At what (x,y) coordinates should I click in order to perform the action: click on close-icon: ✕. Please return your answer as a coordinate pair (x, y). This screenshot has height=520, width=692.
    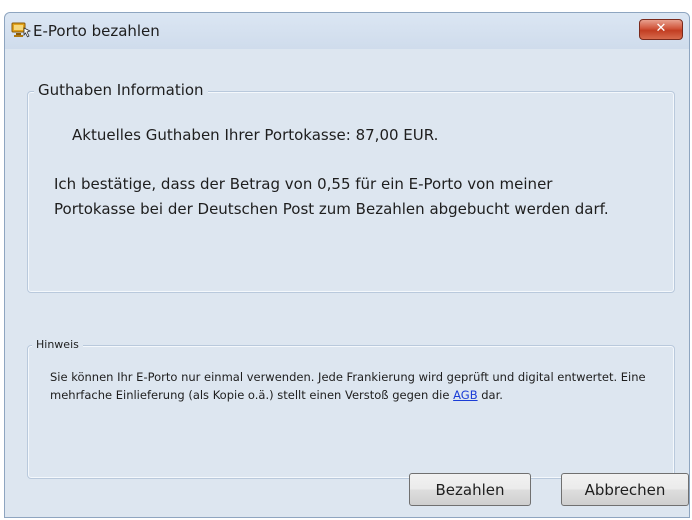
    Looking at the image, I should click on (661, 28).